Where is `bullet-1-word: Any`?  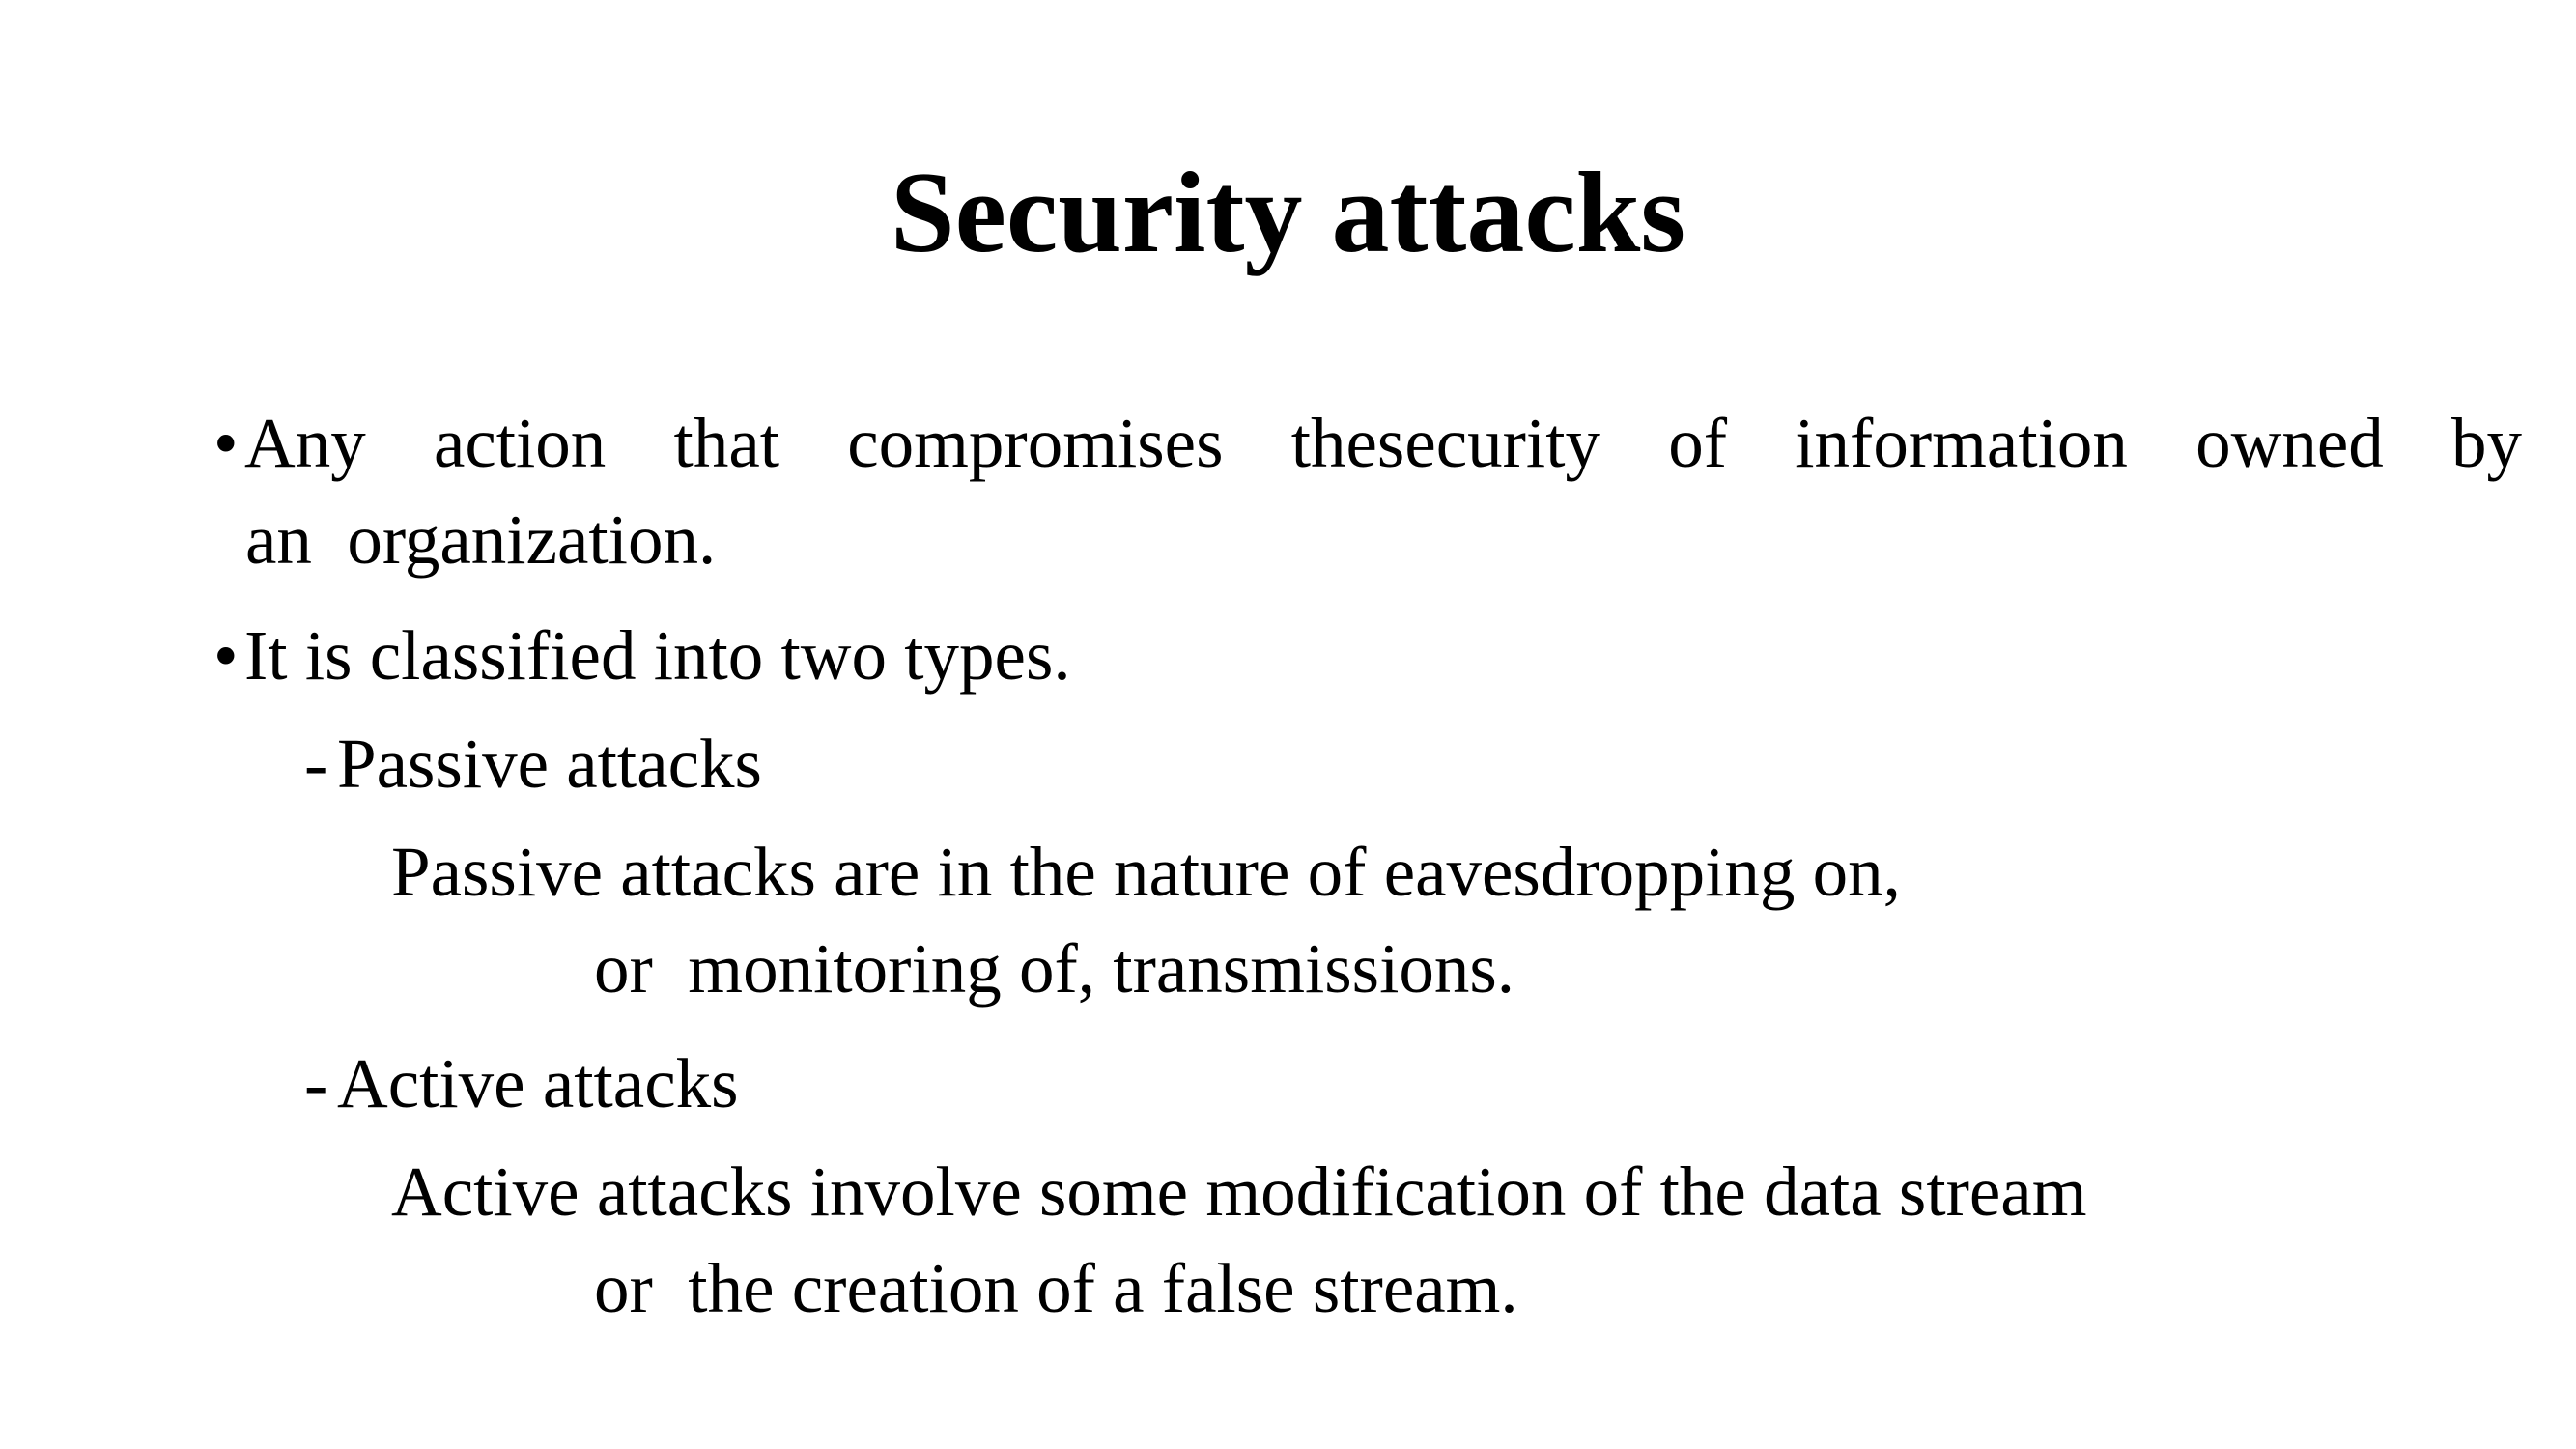 bullet-1-word: Any is located at coordinates (305, 443).